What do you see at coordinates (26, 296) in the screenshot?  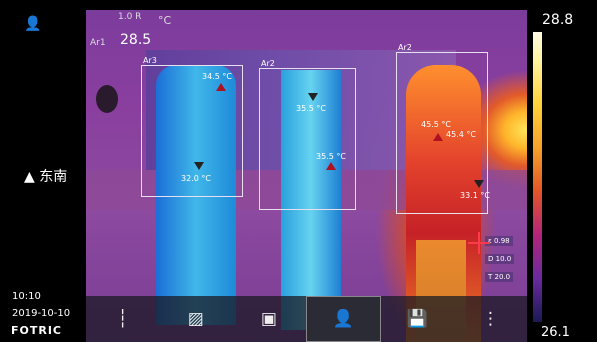 I see `clock-time: 10:10` at bounding box center [26, 296].